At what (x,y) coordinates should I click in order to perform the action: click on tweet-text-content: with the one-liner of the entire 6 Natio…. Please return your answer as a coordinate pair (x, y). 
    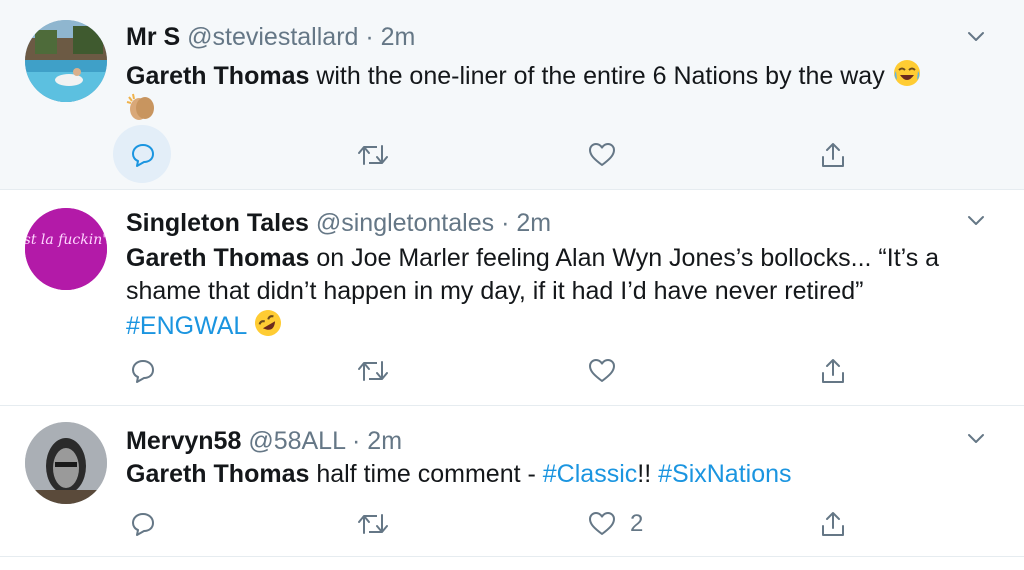
    Looking at the image, I should click on (597, 76).